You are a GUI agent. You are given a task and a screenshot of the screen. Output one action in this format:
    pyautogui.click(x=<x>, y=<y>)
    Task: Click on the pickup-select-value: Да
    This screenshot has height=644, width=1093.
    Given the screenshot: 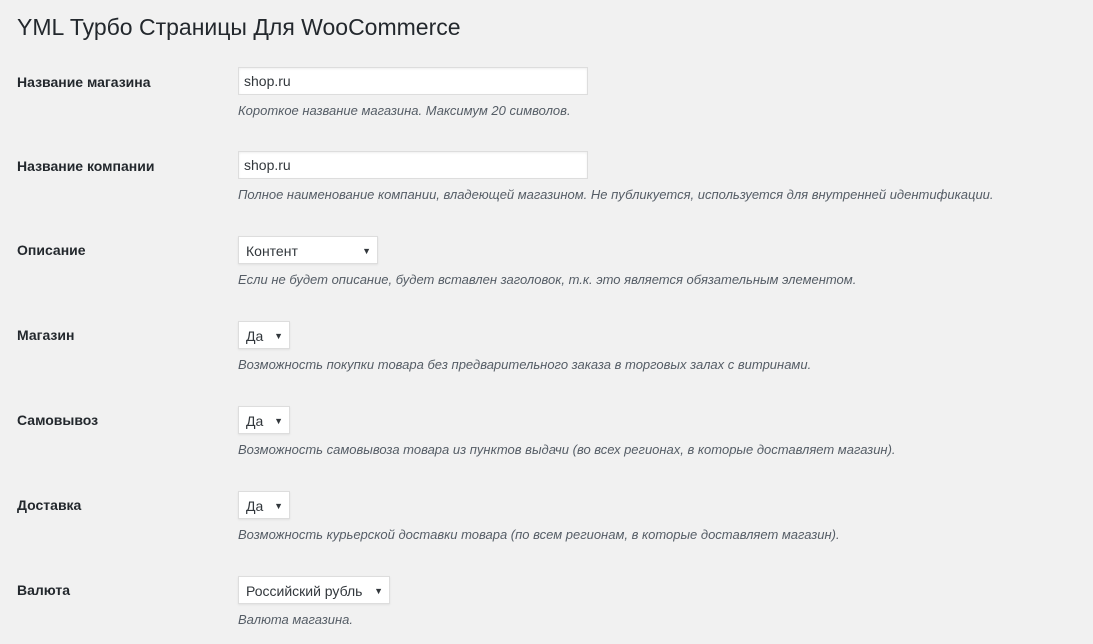 What is the action you would take?
    pyautogui.click(x=255, y=421)
    